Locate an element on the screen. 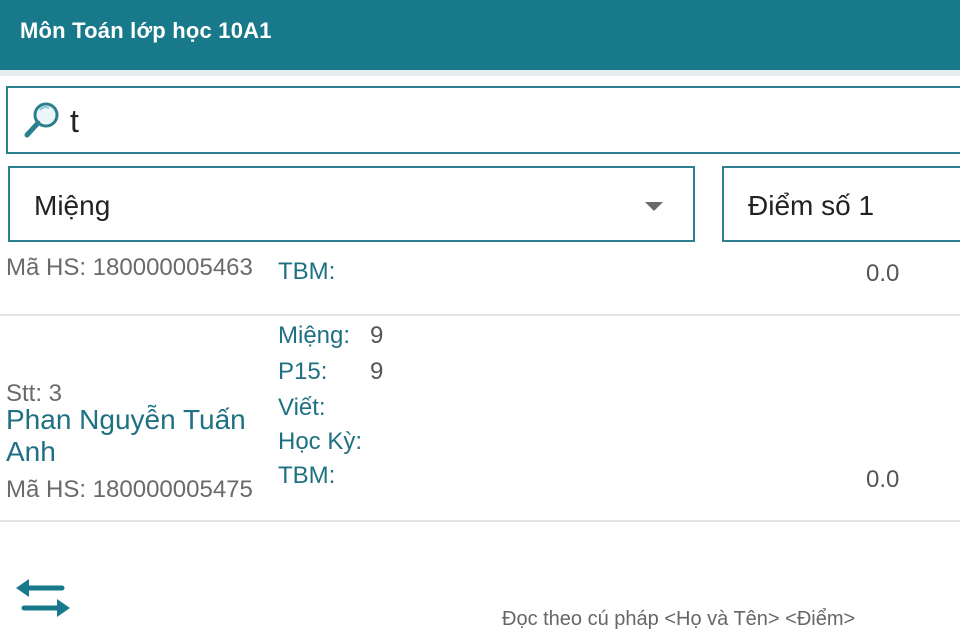  mieng-label: Miệng: is located at coordinates (314, 335).